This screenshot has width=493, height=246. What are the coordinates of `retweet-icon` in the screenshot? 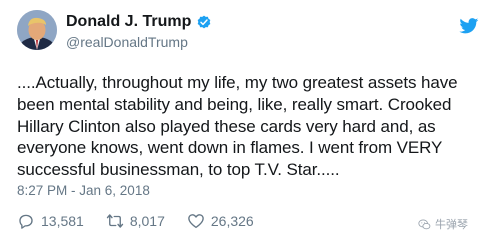 It's located at (115, 221).